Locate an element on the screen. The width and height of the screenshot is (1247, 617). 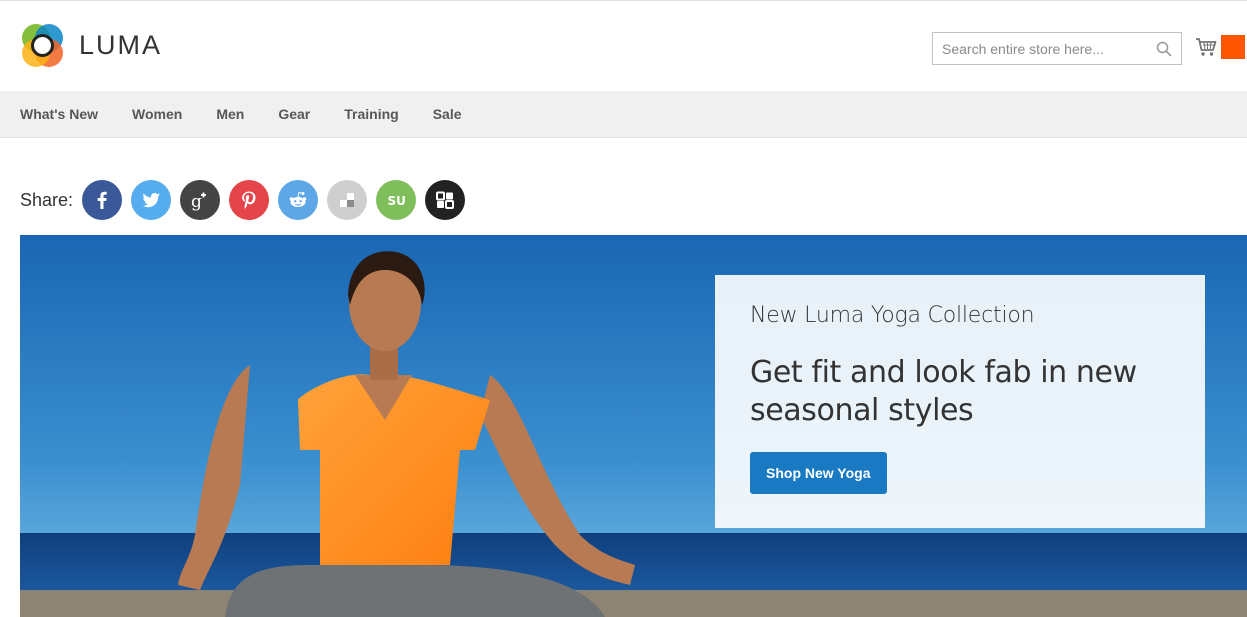
share-label: Share: is located at coordinates (47, 199).